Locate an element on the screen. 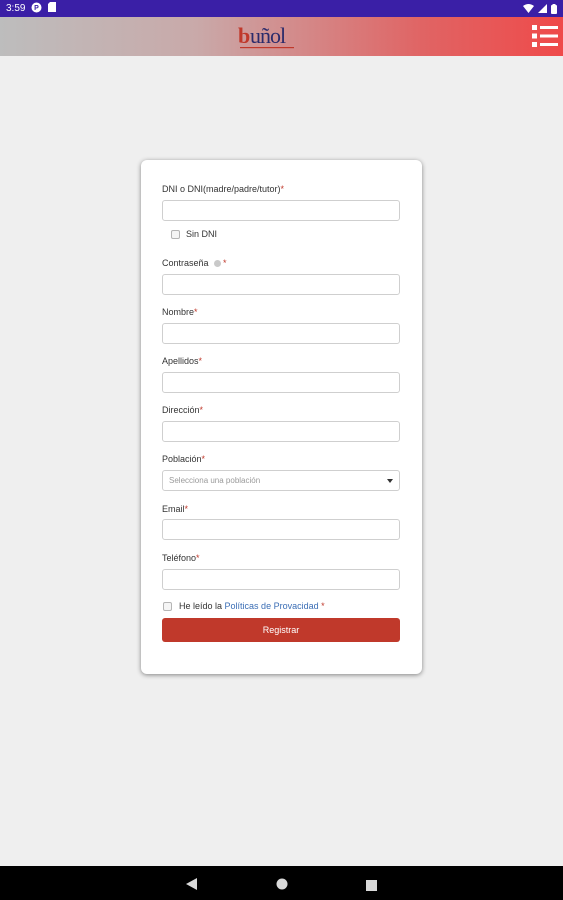 The height and width of the screenshot is (900, 563). name-label: Nombre* is located at coordinates (180, 312).